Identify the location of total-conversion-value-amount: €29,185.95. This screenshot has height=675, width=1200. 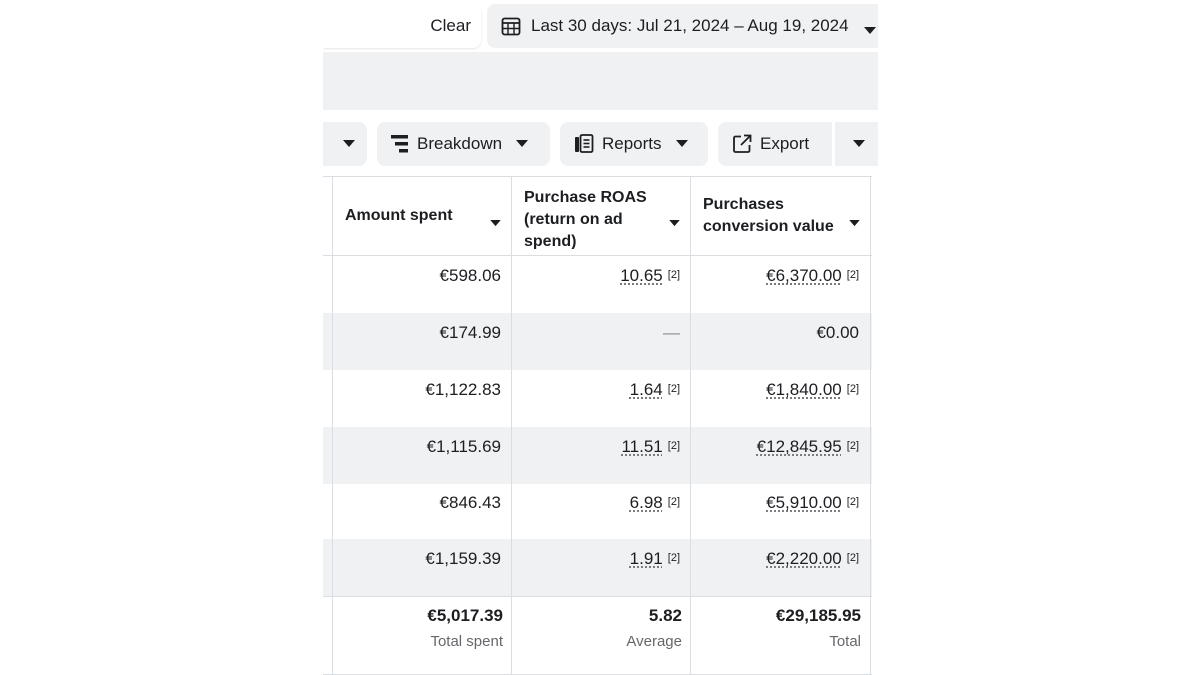
(818, 615).